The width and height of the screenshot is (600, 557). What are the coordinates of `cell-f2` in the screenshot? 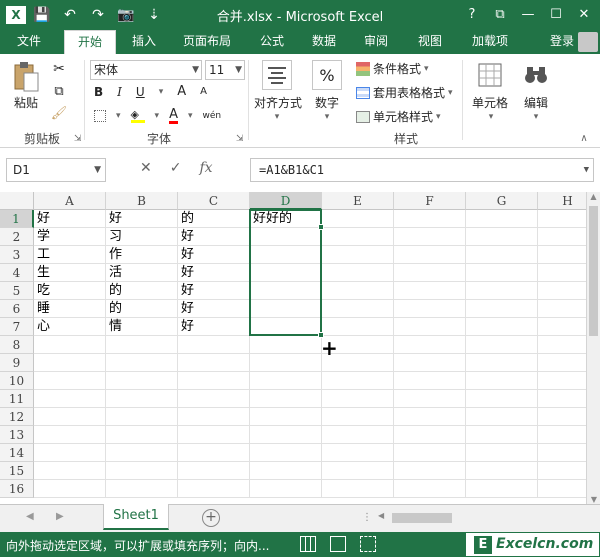 It's located at (430, 237).